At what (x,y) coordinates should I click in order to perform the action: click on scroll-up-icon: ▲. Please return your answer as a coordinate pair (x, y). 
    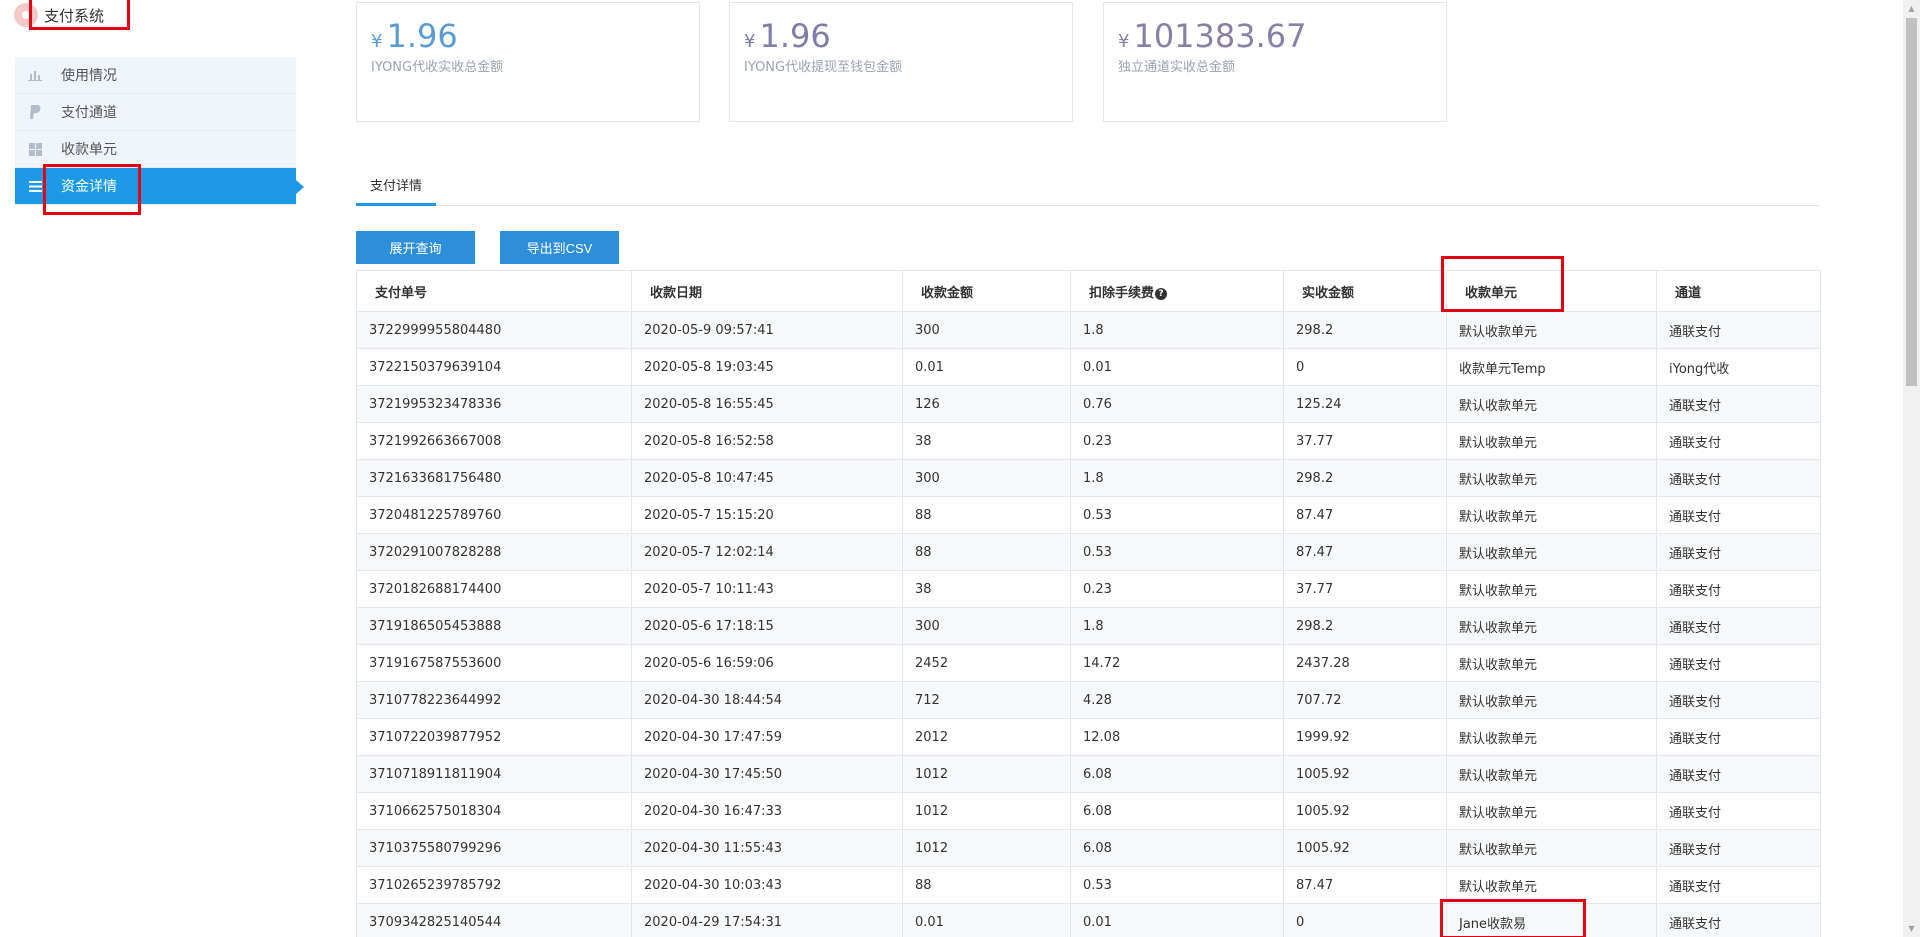
    Looking at the image, I should click on (1911, 8).